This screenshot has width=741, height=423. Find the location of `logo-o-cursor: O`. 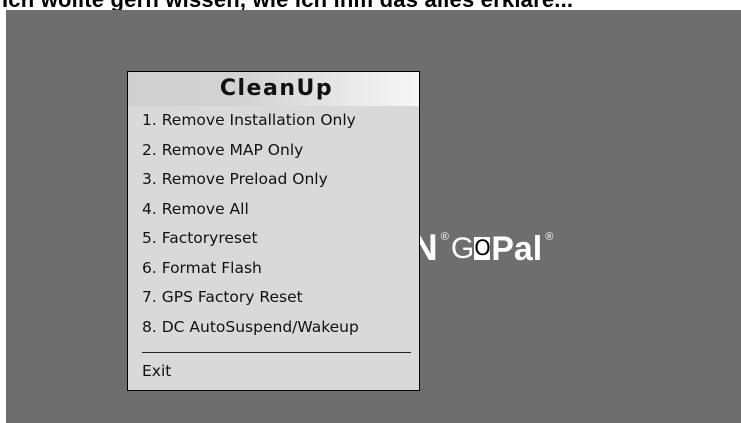

logo-o-cursor: O is located at coordinates (482, 248).